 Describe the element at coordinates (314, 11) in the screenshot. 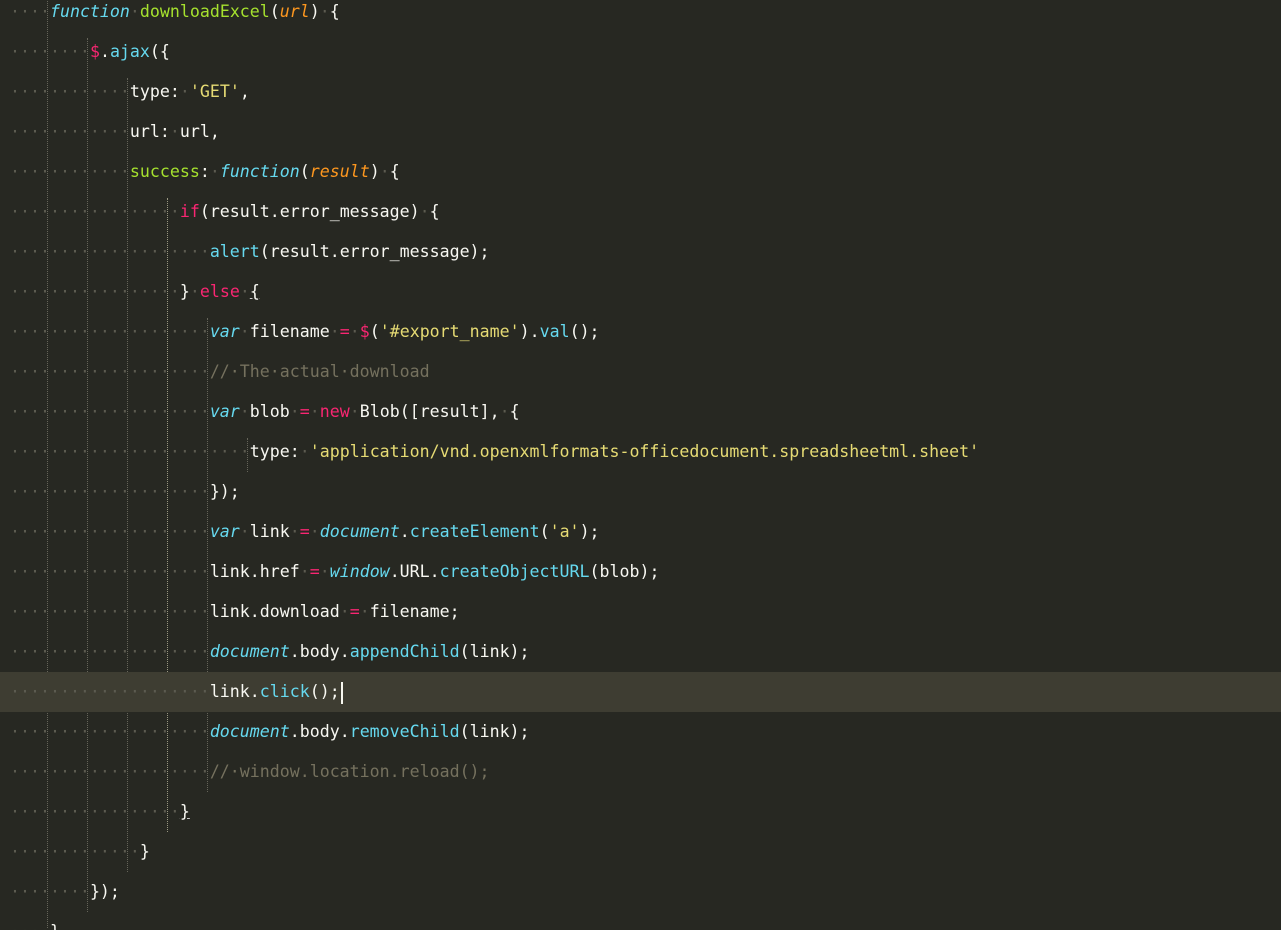

I see `code-token: )` at that location.